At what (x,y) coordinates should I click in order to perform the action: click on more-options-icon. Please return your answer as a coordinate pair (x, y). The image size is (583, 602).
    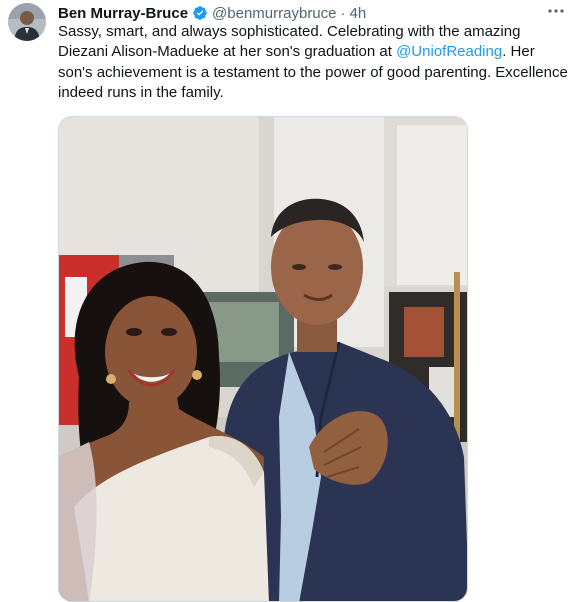
    Looking at the image, I should click on (556, 11).